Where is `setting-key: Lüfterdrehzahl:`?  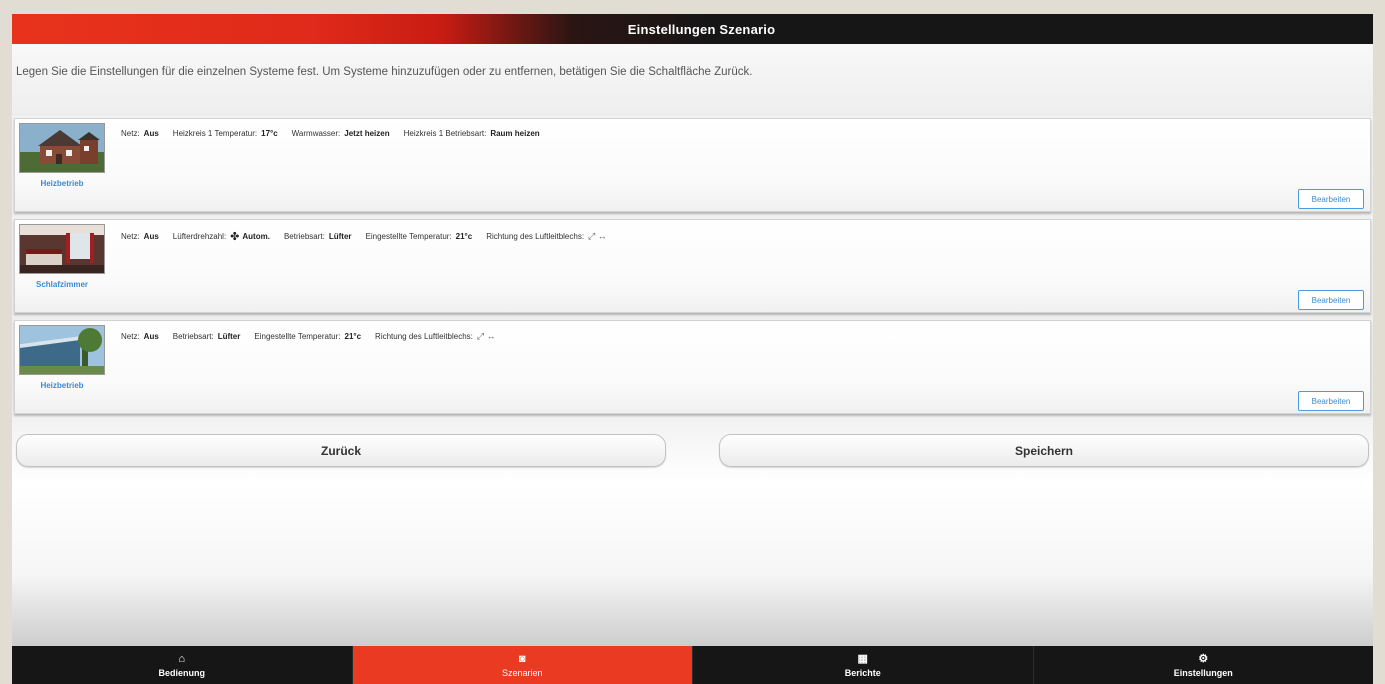
setting-key: Lüfterdrehzahl: is located at coordinates (199, 236).